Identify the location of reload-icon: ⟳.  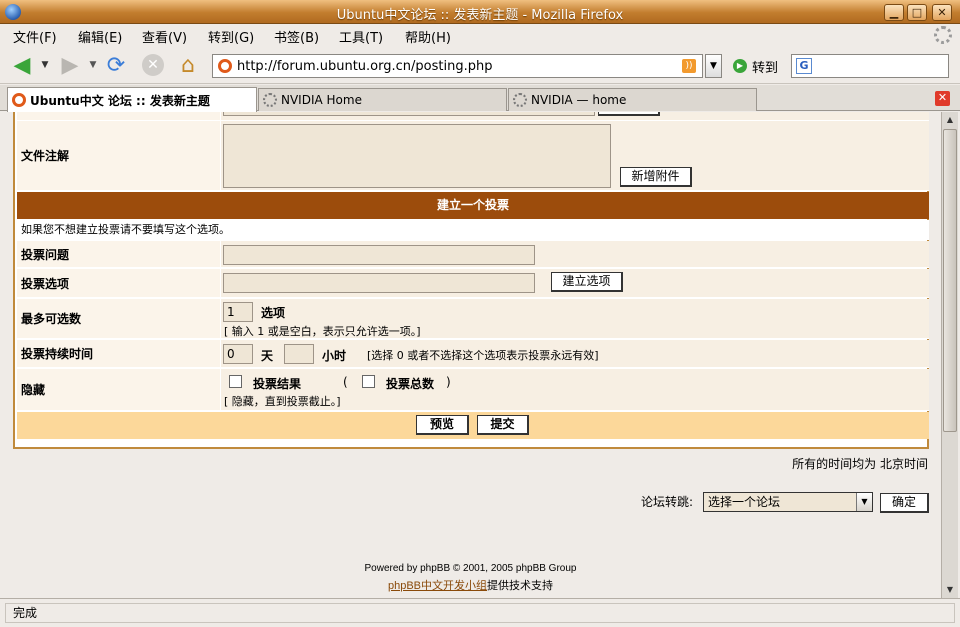
(116, 65).